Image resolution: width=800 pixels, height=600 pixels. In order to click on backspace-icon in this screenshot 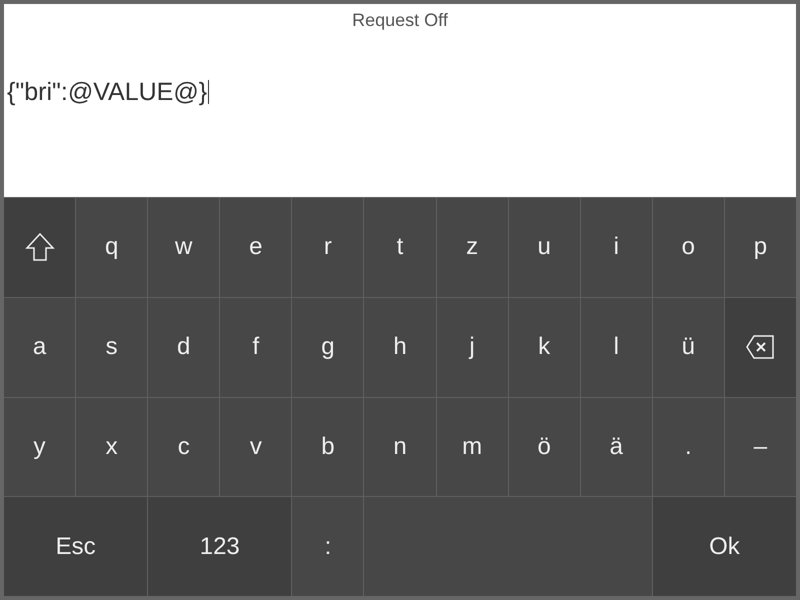, I will do `click(760, 347)`.